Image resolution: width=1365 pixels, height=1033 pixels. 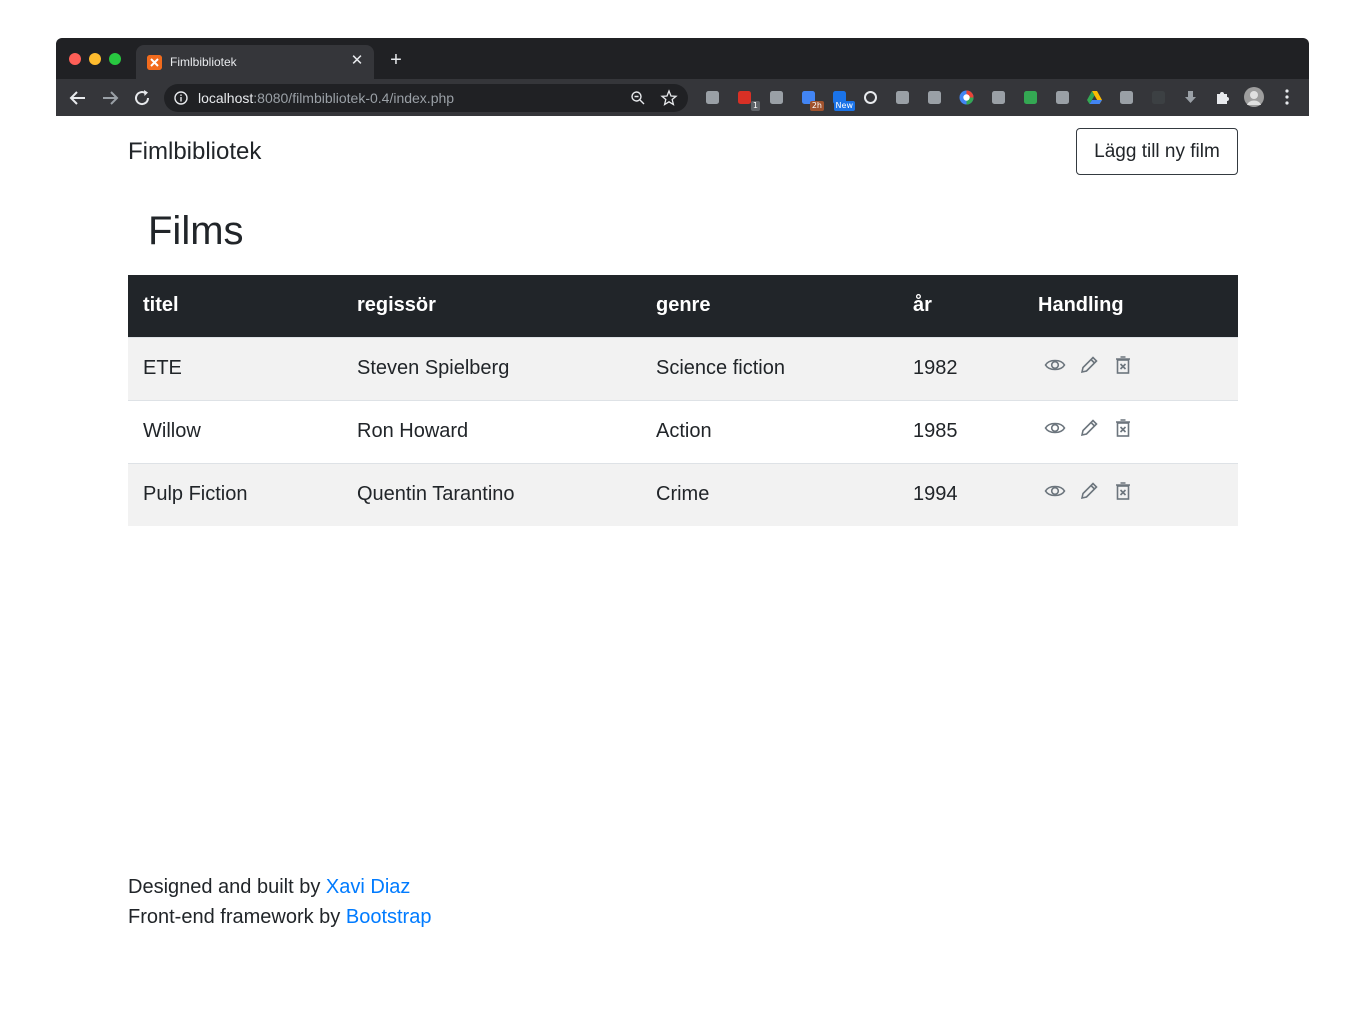 I want to click on download-arrow-icon, so click(x=1190, y=97).